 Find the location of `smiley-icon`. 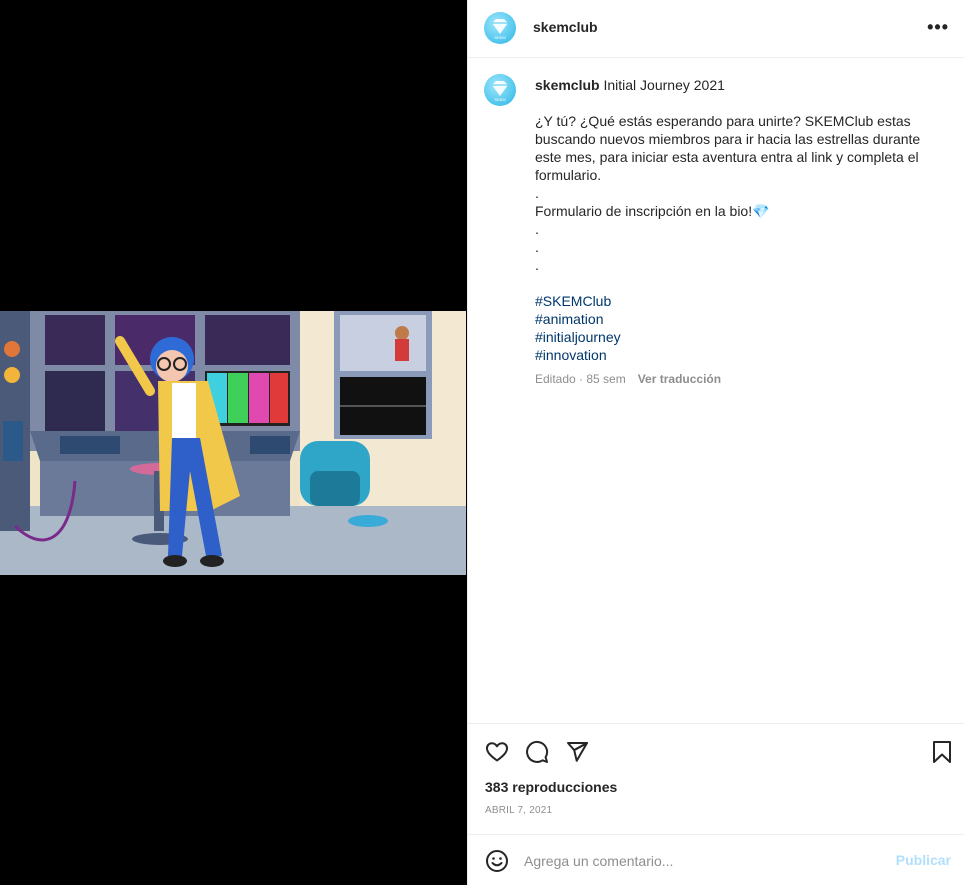

smiley-icon is located at coordinates (497, 861).